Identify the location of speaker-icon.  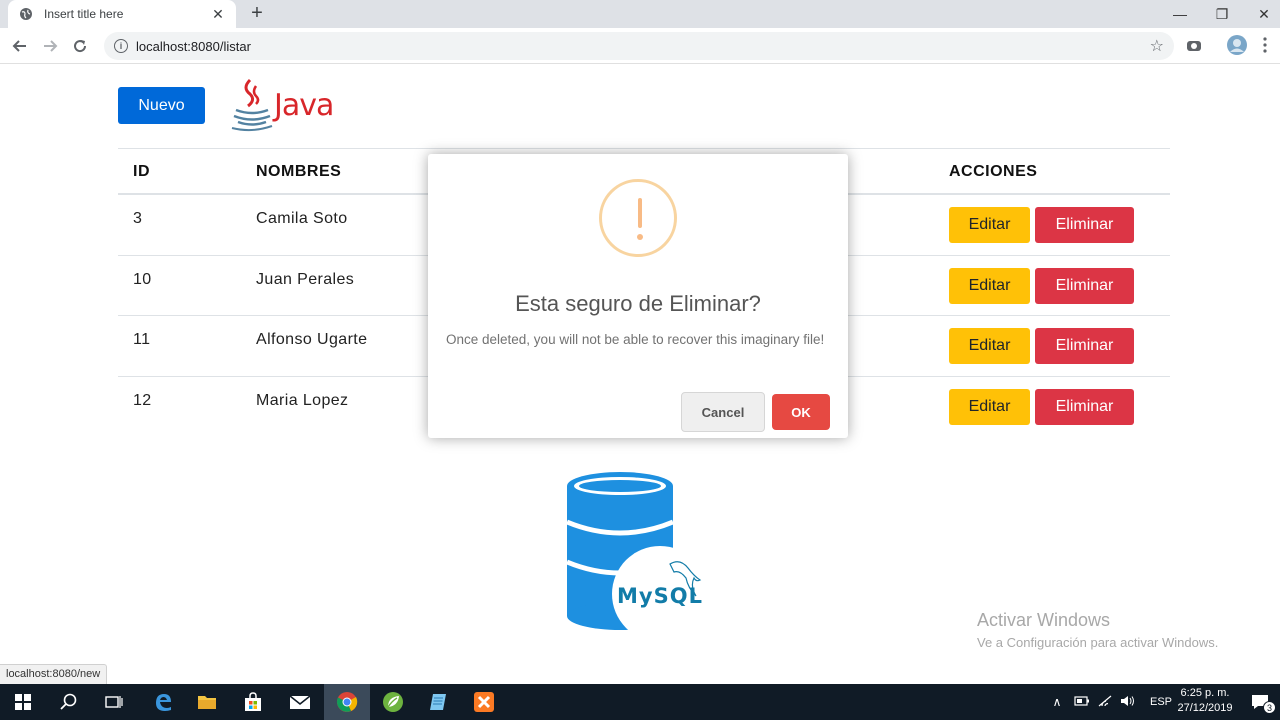
(1128, 702).